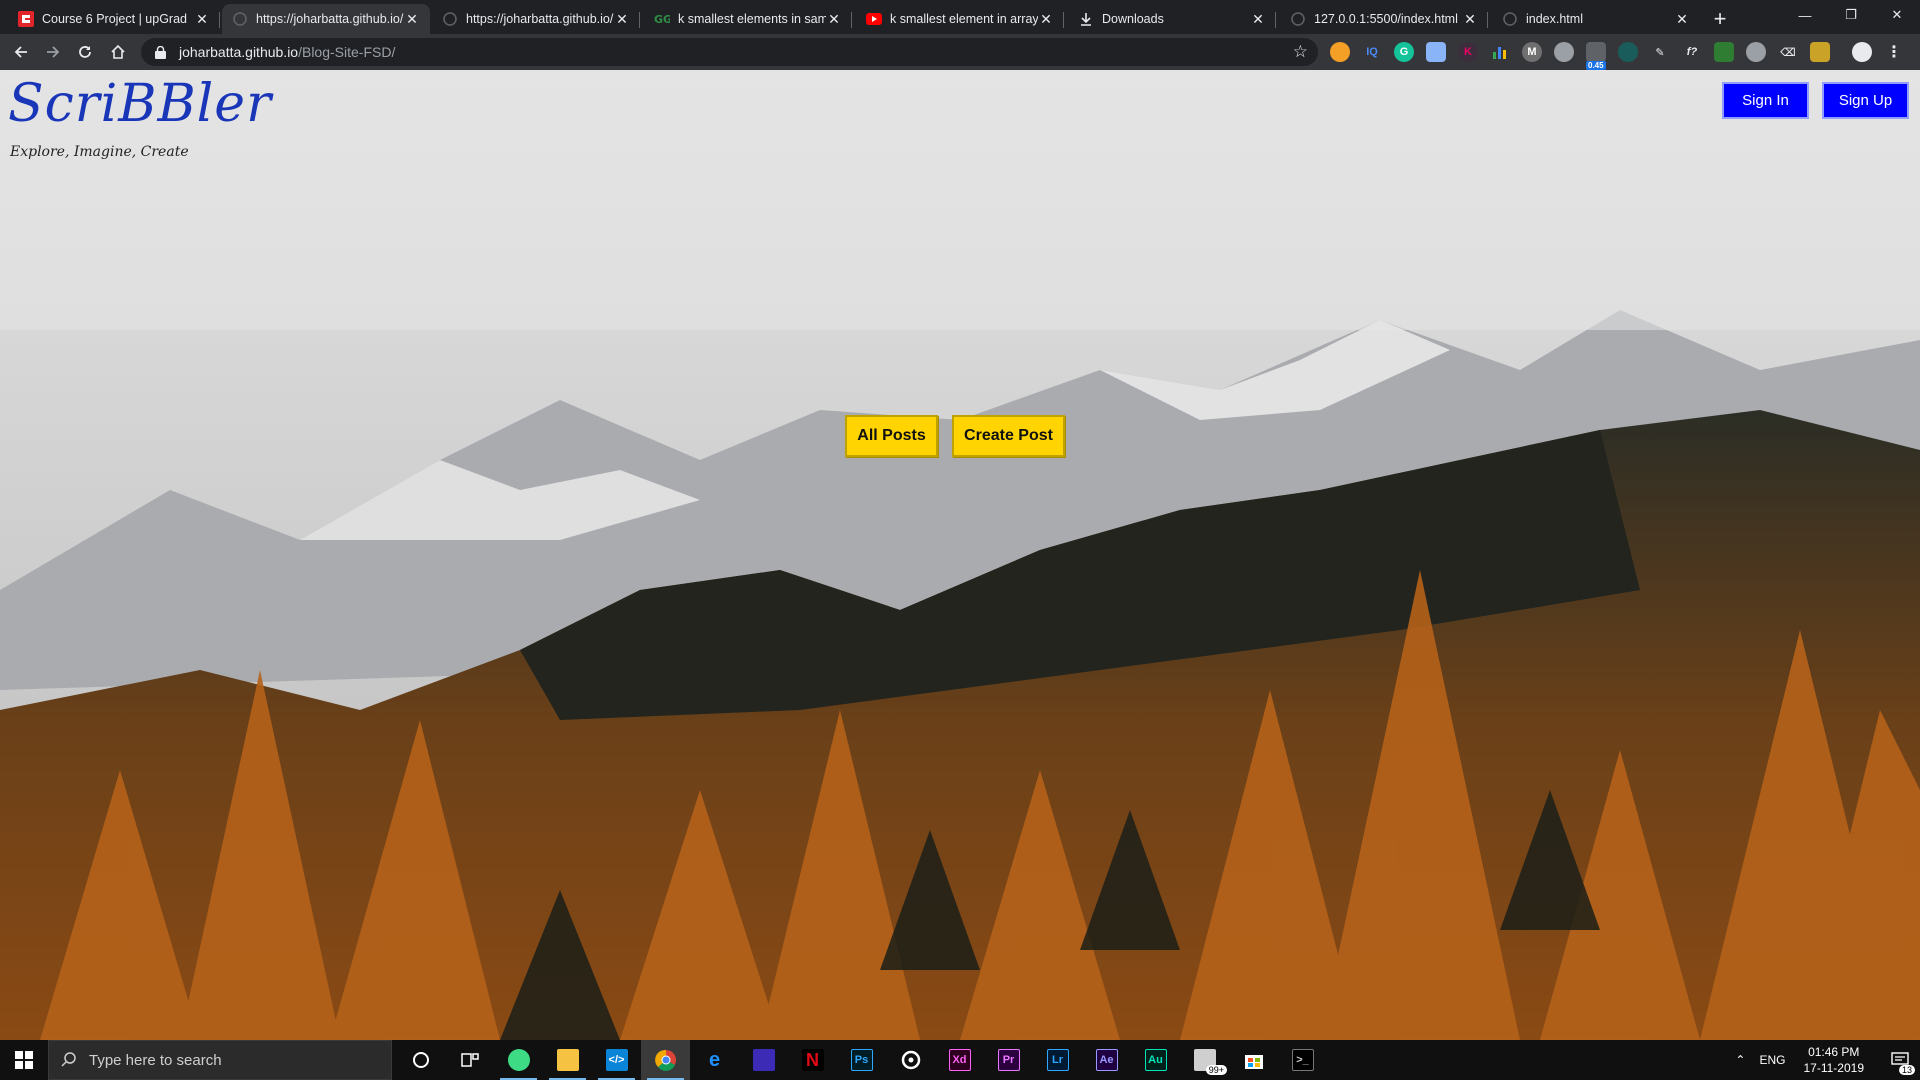 The height and width of the screenshot is (1080, 1920). I want to click on tab-title: 127.0.0.1:5500/index.html, so click(1386, 19).